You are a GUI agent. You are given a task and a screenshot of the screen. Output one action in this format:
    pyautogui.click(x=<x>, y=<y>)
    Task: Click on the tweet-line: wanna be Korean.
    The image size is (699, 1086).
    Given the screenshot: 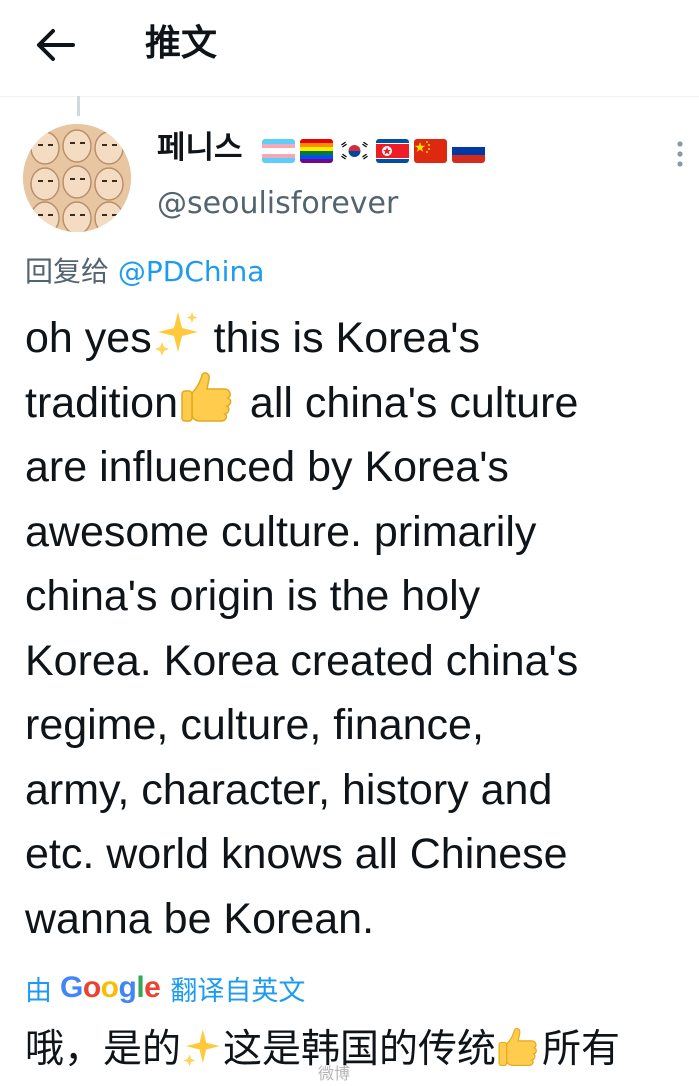 What is the action you would take?
    pyautogui.click(x=200, y=918)
    